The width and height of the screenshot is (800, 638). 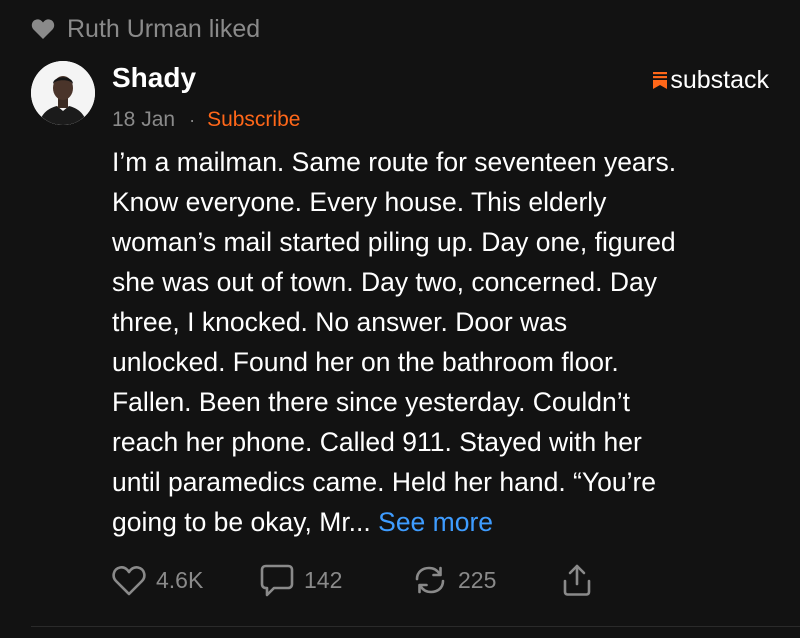 I want to click on see-more-link: See more, so click(x=435, y=522).